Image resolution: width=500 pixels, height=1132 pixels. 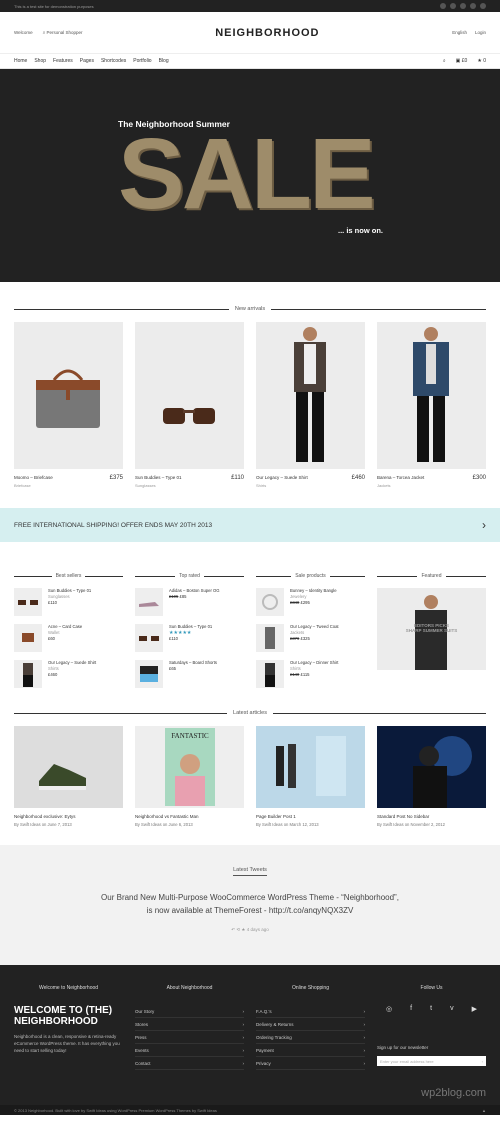 I want to click on footer-link: Contact ›, so click(x=189, y=1063).